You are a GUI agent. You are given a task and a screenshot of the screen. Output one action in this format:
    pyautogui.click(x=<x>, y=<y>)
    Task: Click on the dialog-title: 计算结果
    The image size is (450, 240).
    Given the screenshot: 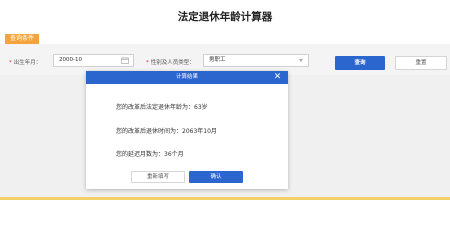 What is the action you would take?
    pyautogui.click(x=186, y=77)
    